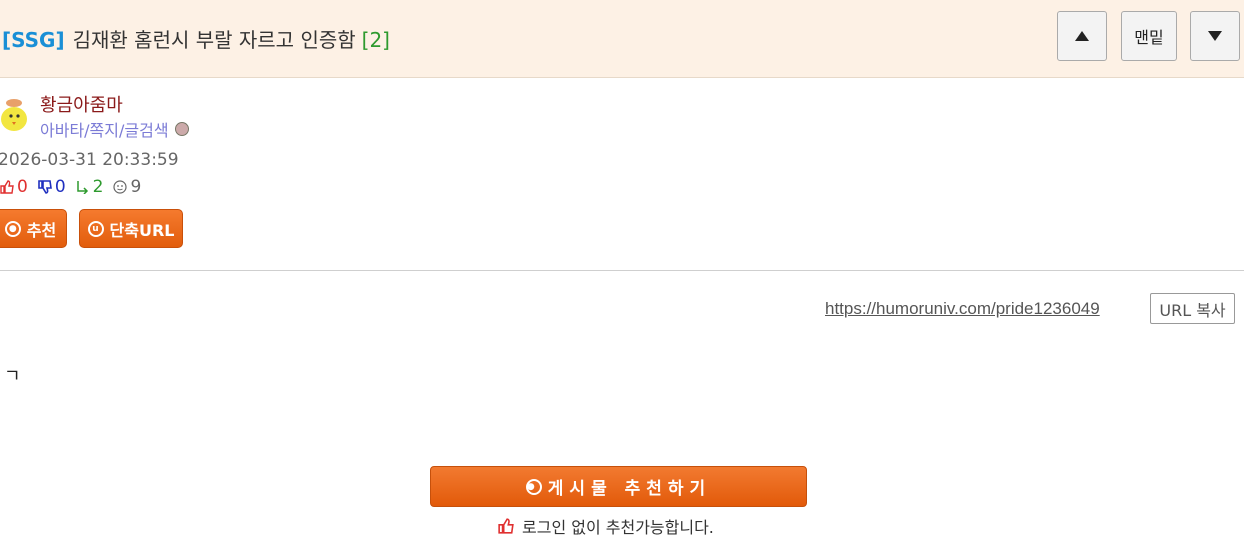  Describe the element at coordinates (375, 40) in the screenshot. I see `comment-count: [2]` at that location.